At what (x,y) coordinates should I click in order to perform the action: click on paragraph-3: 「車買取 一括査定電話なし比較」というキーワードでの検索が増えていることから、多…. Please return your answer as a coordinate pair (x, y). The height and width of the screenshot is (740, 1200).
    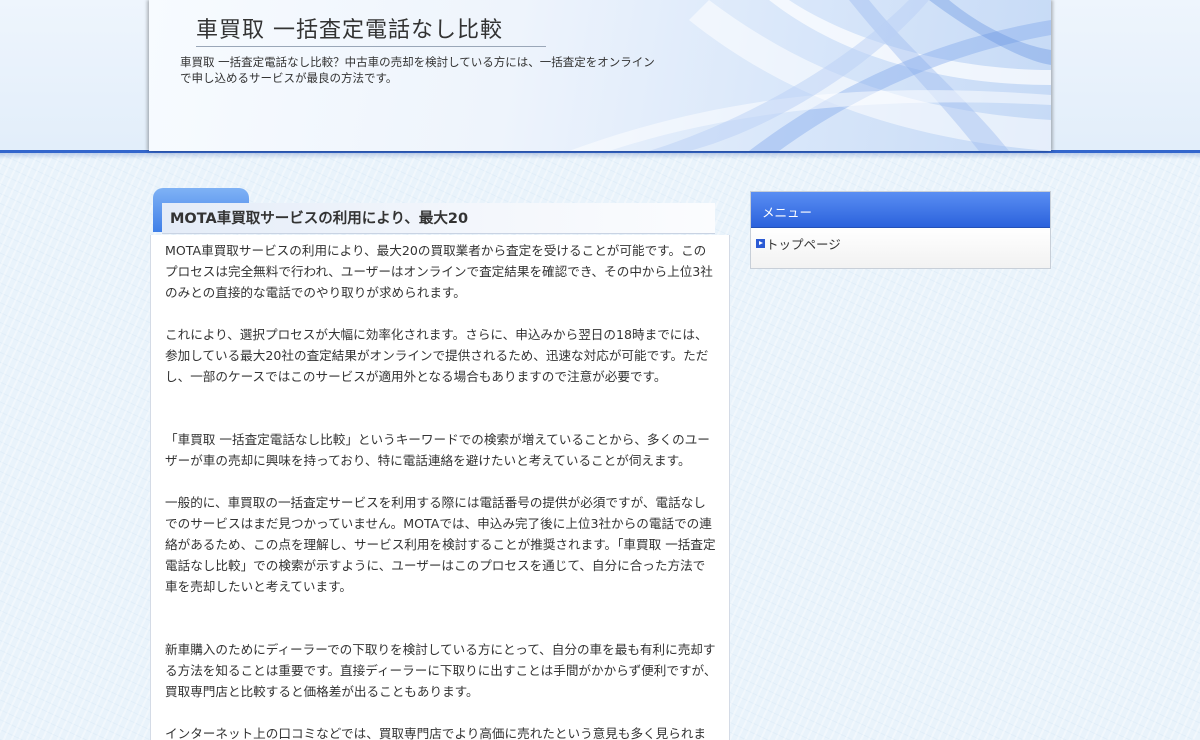
    Looking at the image, I should click on (437, 450).